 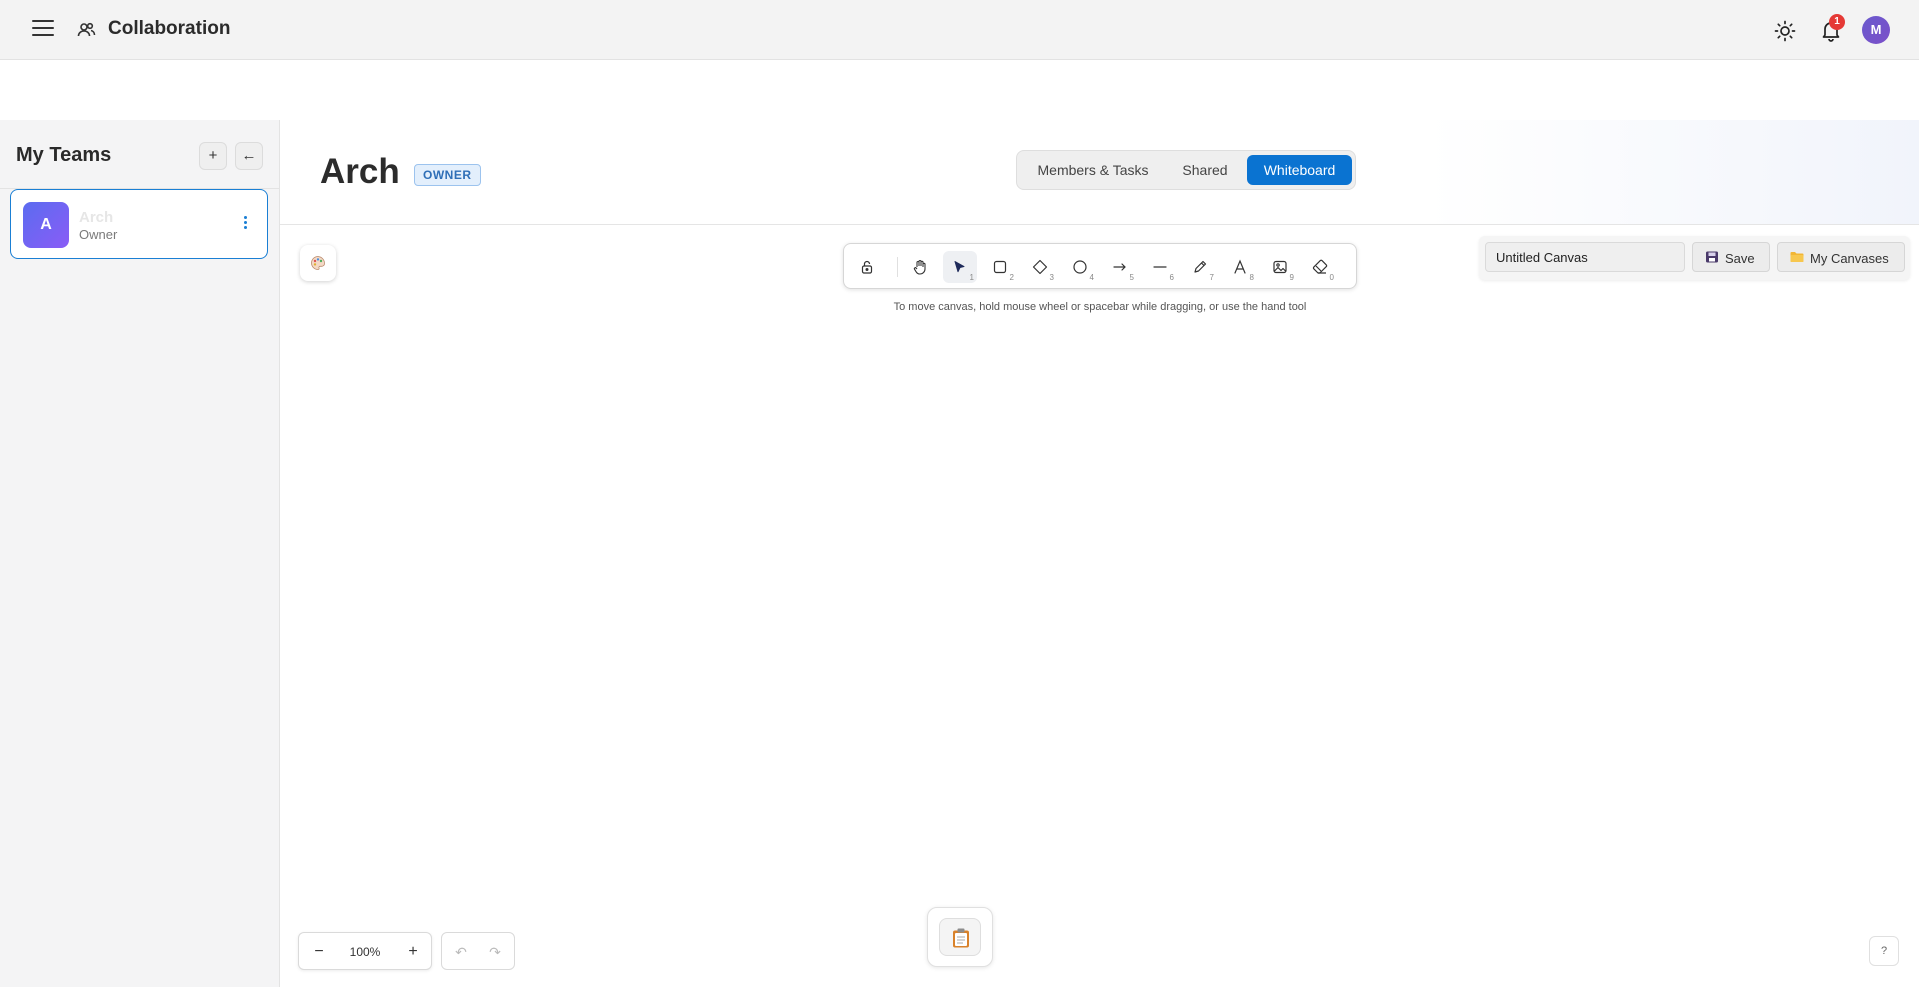 What do you see at coordinates (1011, 277) in the screenshot?
I see `tool-key: 2` at bounding box center [1011, 277].